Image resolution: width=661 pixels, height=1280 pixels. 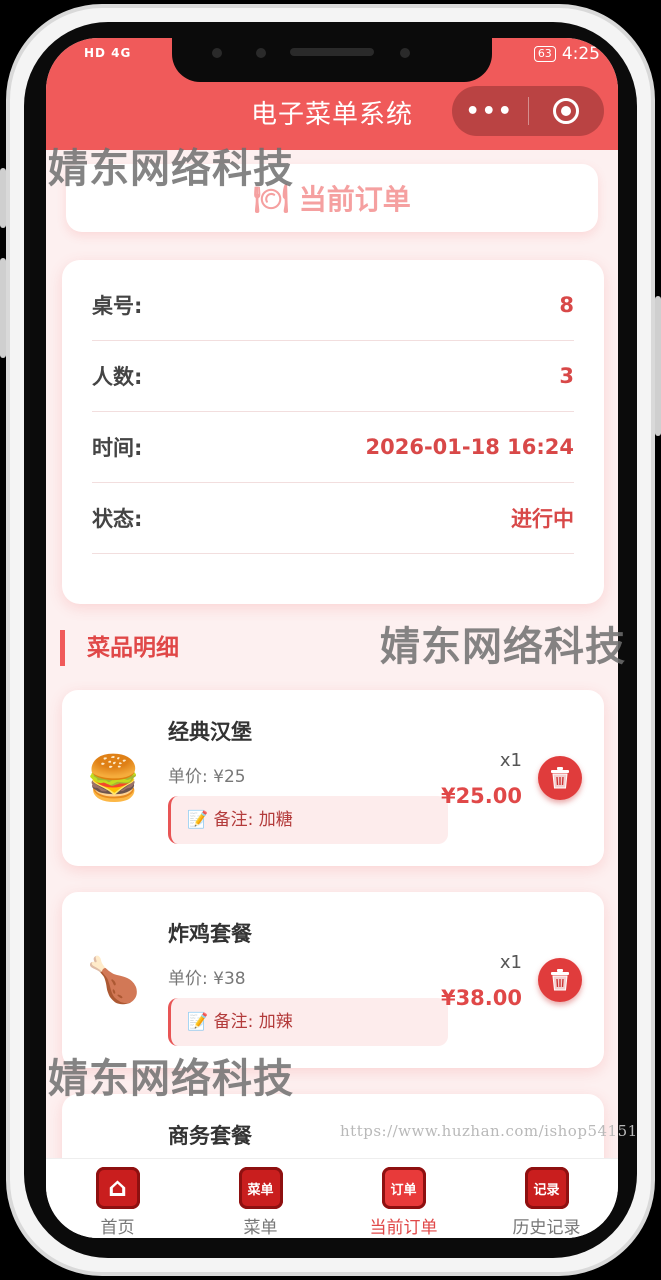 I want to click on close-mini-program-button, so click(x=567, y=111).